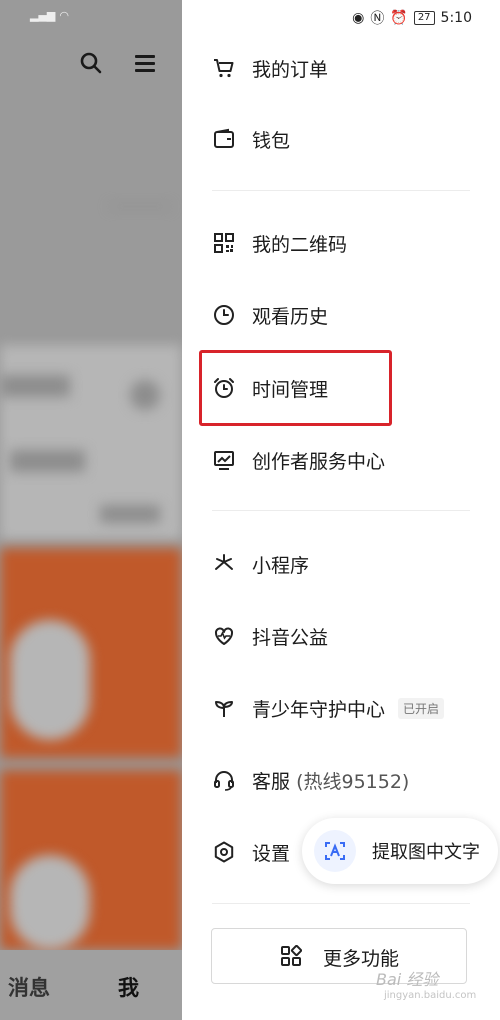 This screenshot has width=500, height=1020. What do you see at coordinates (290, 69) in the screenshot?
I see `menu-item-label: 我的订单` at bounding box center [290, 69].